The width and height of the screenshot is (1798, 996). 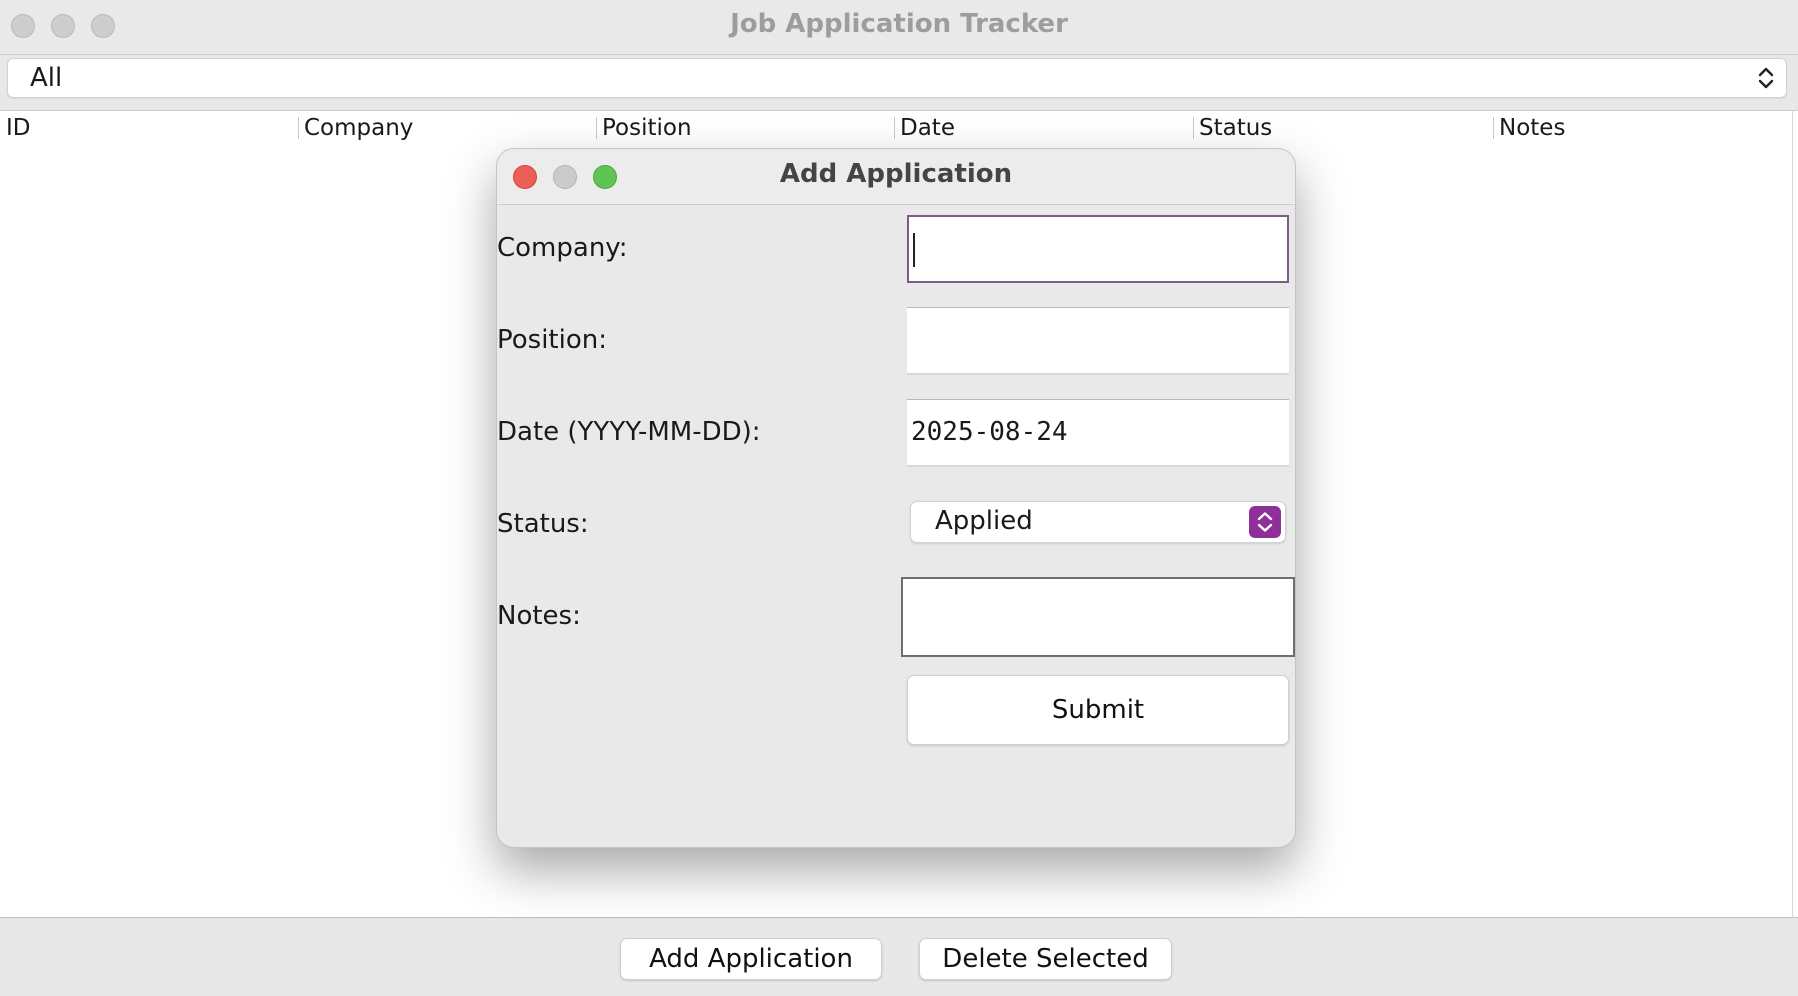 What do you see at coordinates (1098, 617) in the screenshot?
I see `notes-textarea` at bounding box center [1098, 617].